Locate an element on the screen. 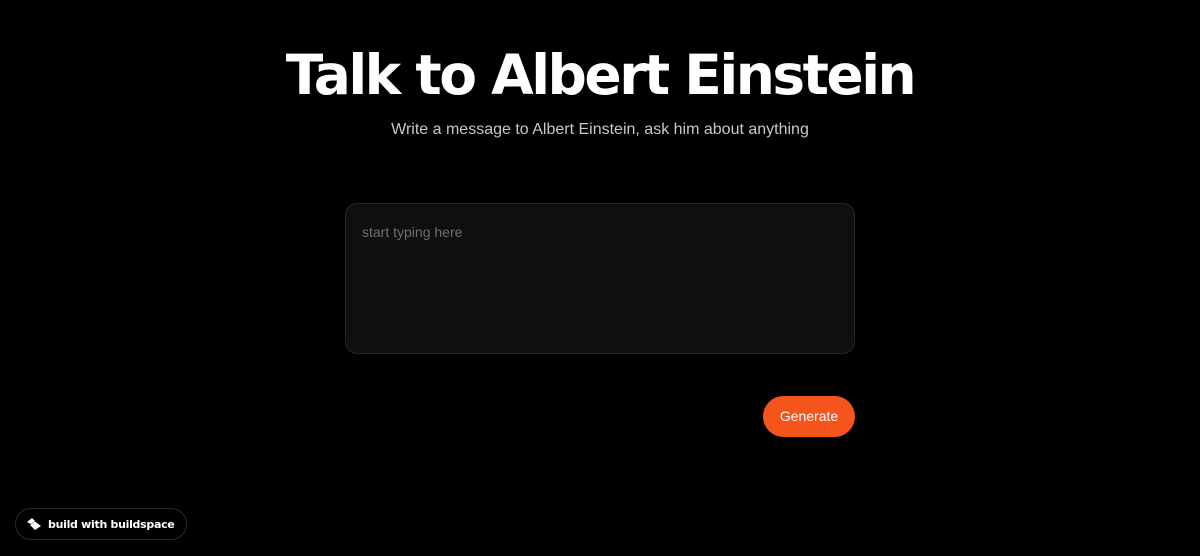 This screenshot has height=556, width=1200. badge-label: build with buildspace is located at coordinates (111, 524).